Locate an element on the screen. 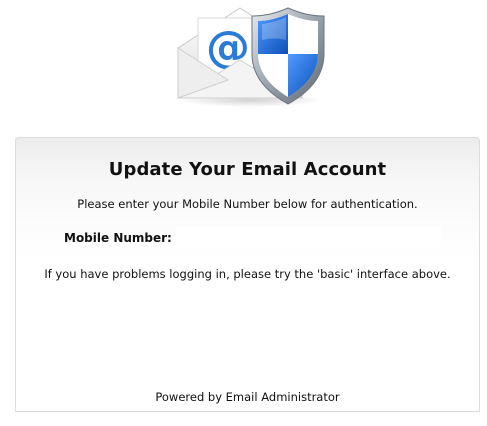 The height and width of the screenshot is (426, 487). powered-by-footer: Powered by Email Administrator is located at coordinates (247, 397).